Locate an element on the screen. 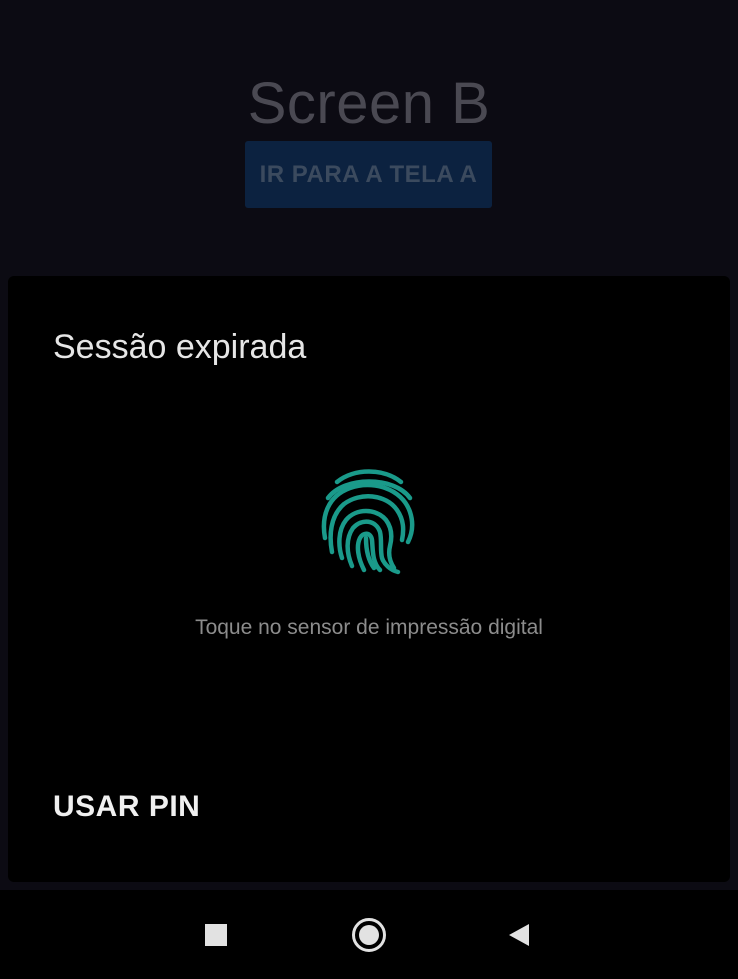 Image resolution: width=738 pixels, height=979 pixels. back-button is located at coordinates (519, 934).